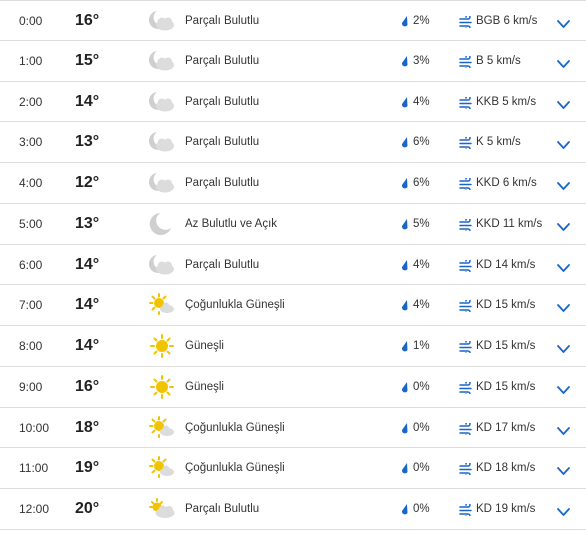 Image resolution: width=586 pixels, height=543 pixels. Describe the element at coordinates (506, 427) in the screenshot. I see `wind-speed: KD 17 km/s` at that location.